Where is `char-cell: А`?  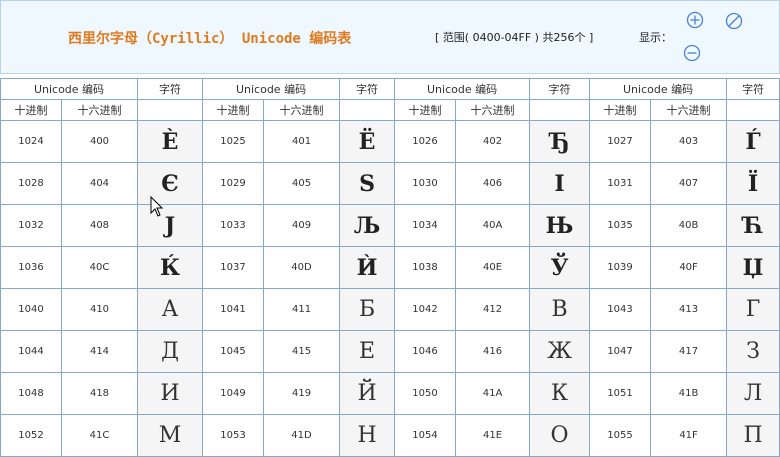
char-cell: А is located at coordinates (170, 309).